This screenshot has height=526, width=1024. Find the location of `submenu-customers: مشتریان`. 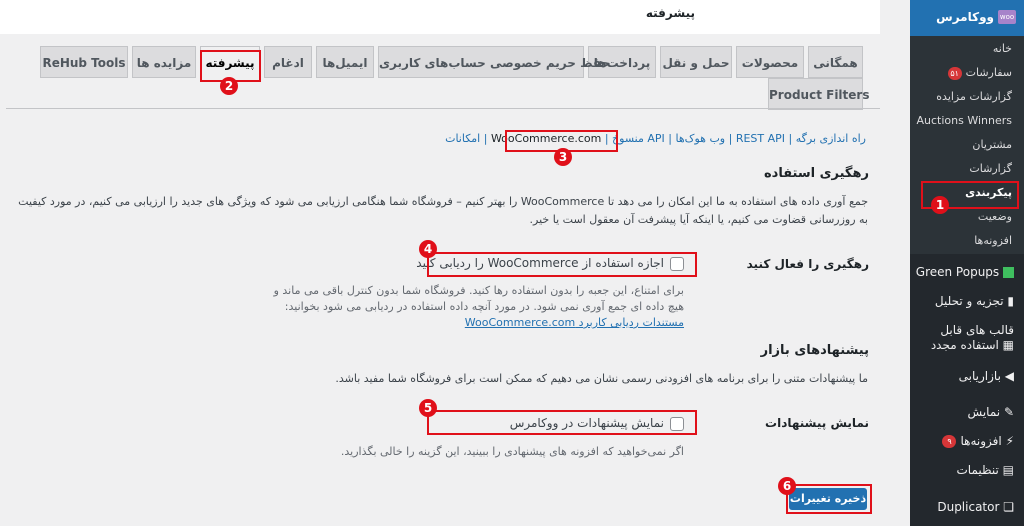

submenu-customers: مشتریان is located at coordinates (992, 144).